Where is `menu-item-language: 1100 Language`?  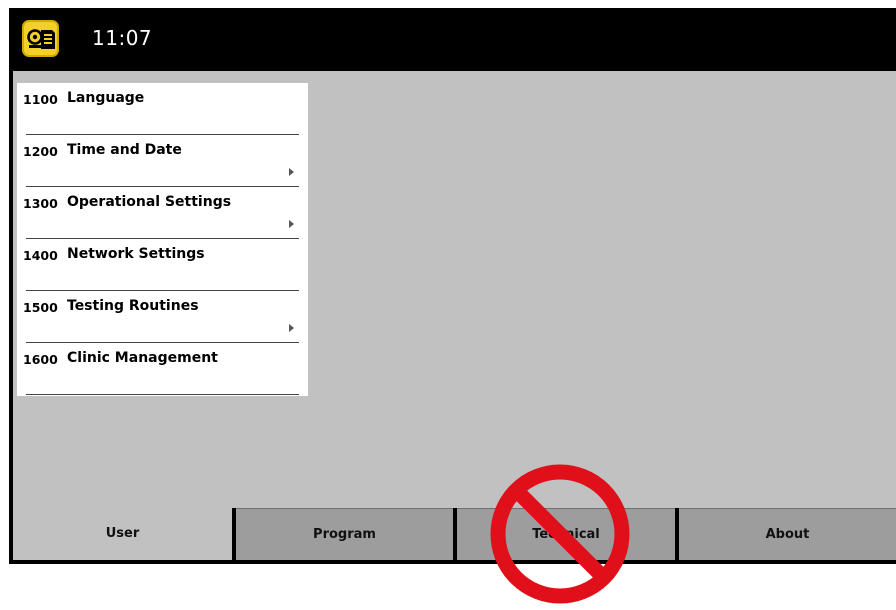
menu-item-language: 1100 Language is located at coordinates (162, 109).